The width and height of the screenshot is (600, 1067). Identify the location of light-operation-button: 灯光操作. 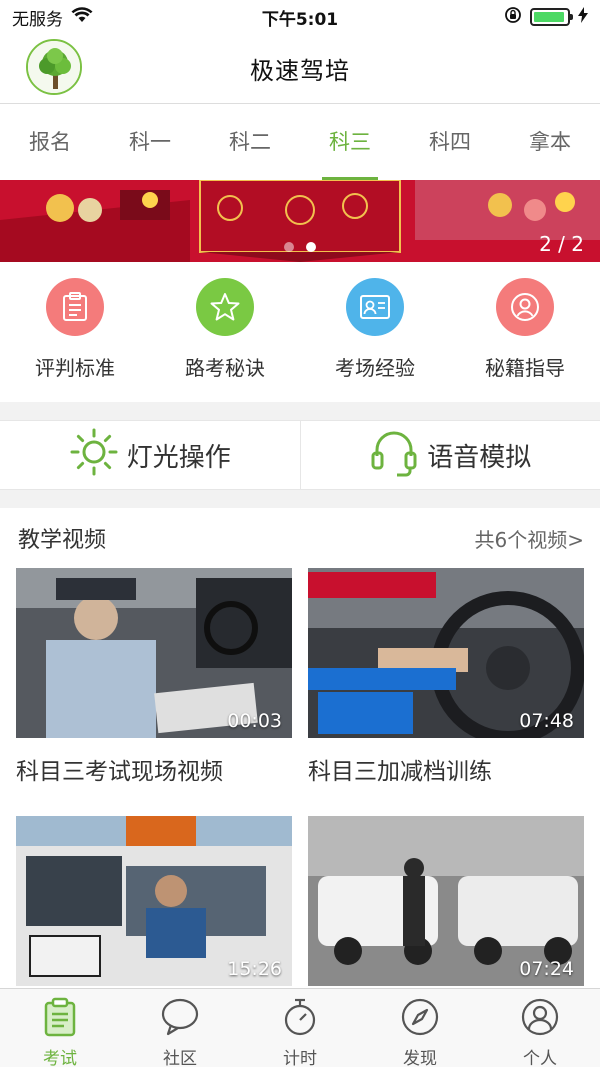
(150, 455).